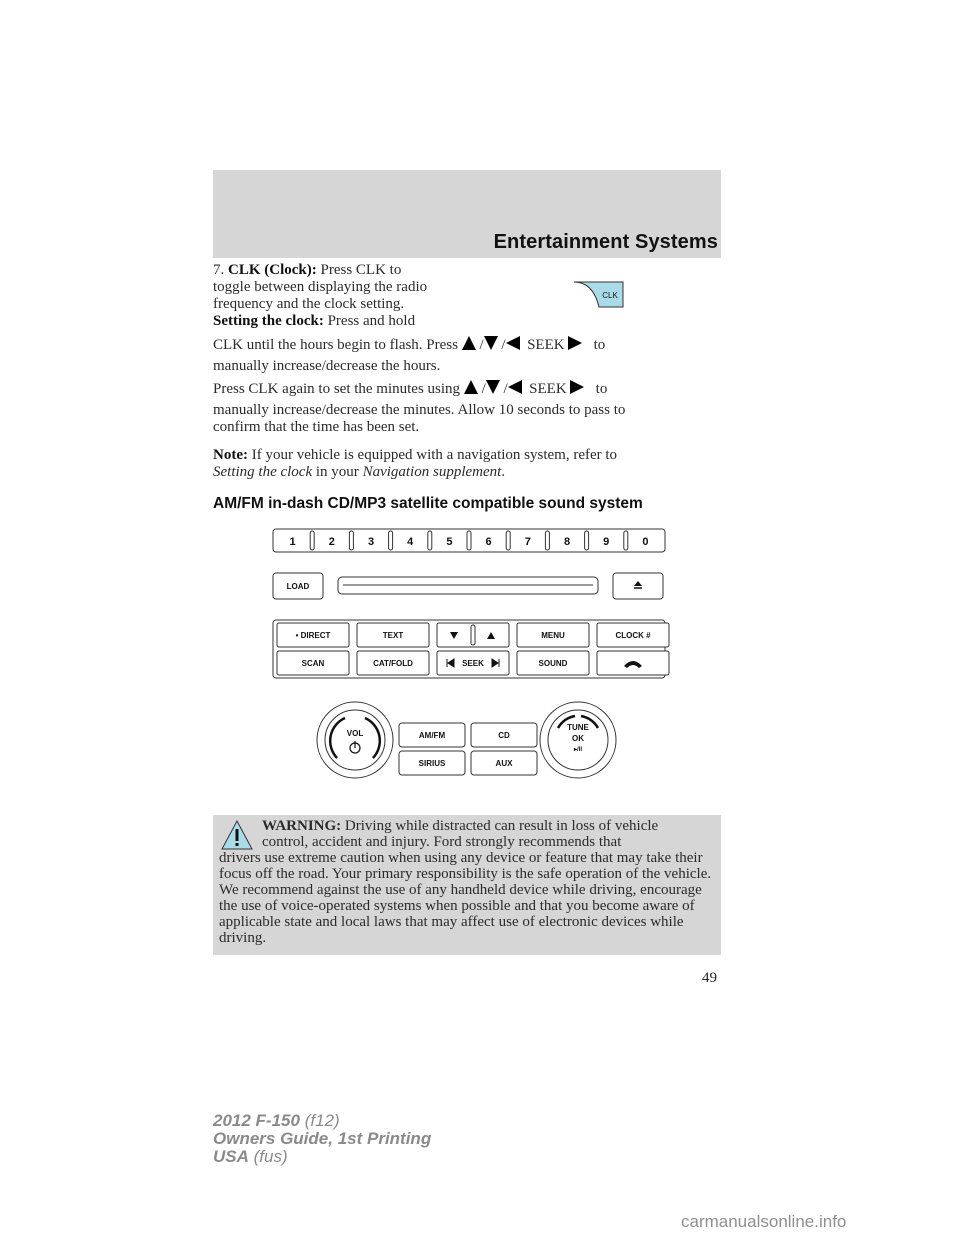  Describe the element at coordinates (709, 978) in the screenshot. I see `page-number: 49` at that location.